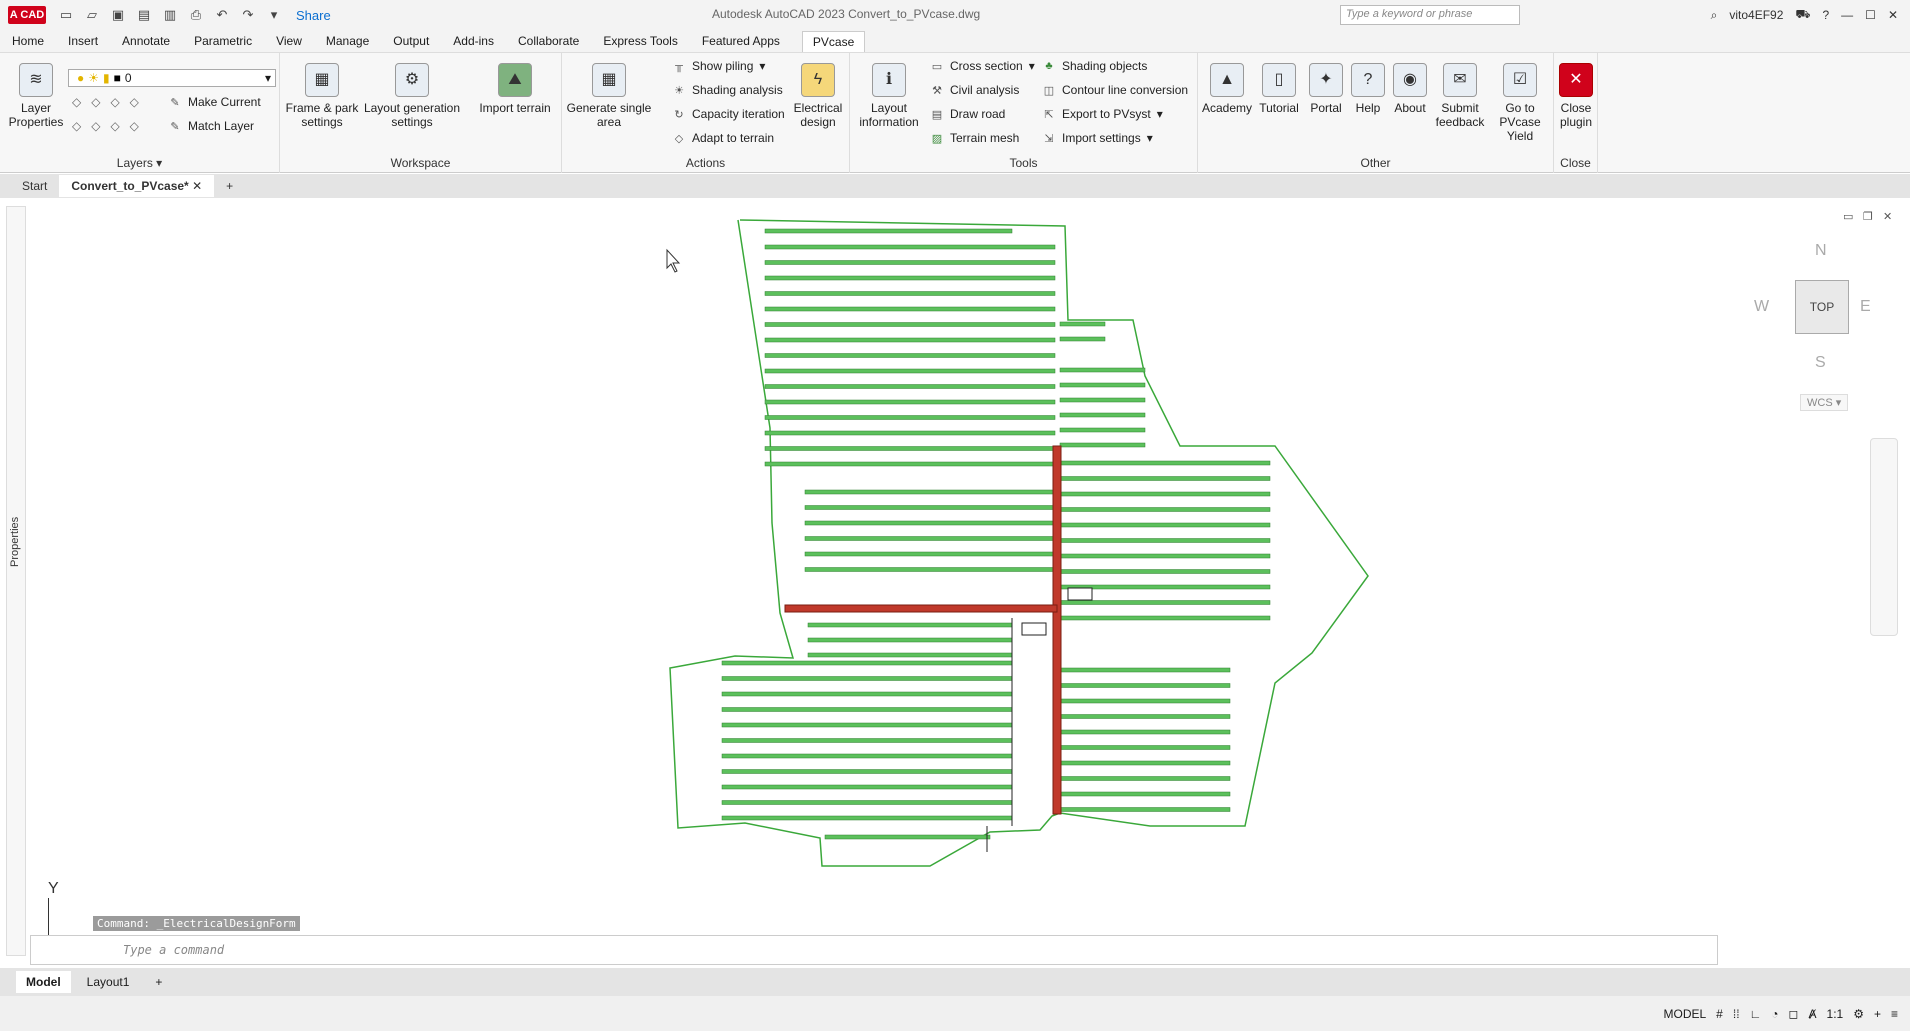 This screenshot has height=1031, width=1910. What do you see at coordinates (83, 41) in the screenshot?
I see `tab-insert: Insert` at bounding box center [83, 41].